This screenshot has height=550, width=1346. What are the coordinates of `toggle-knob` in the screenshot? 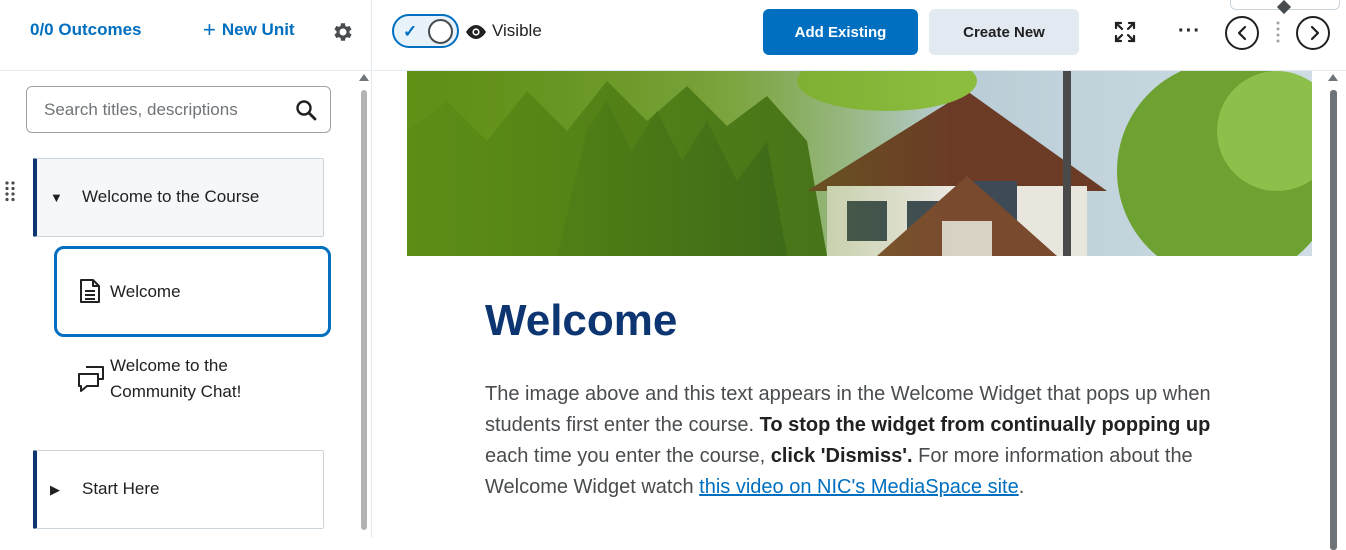 It's located at (440, 31).